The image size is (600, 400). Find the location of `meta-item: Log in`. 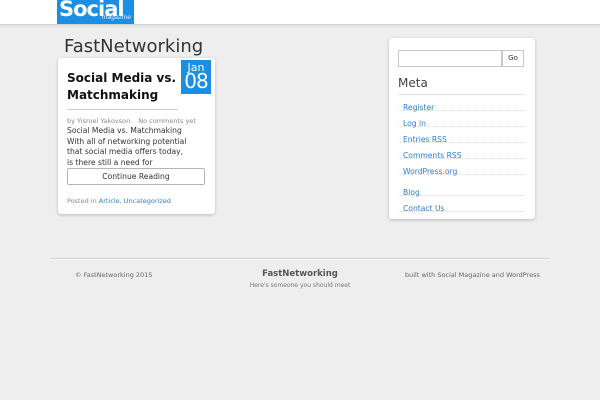

meta-item: Log in is located at coordinates (461, 119).